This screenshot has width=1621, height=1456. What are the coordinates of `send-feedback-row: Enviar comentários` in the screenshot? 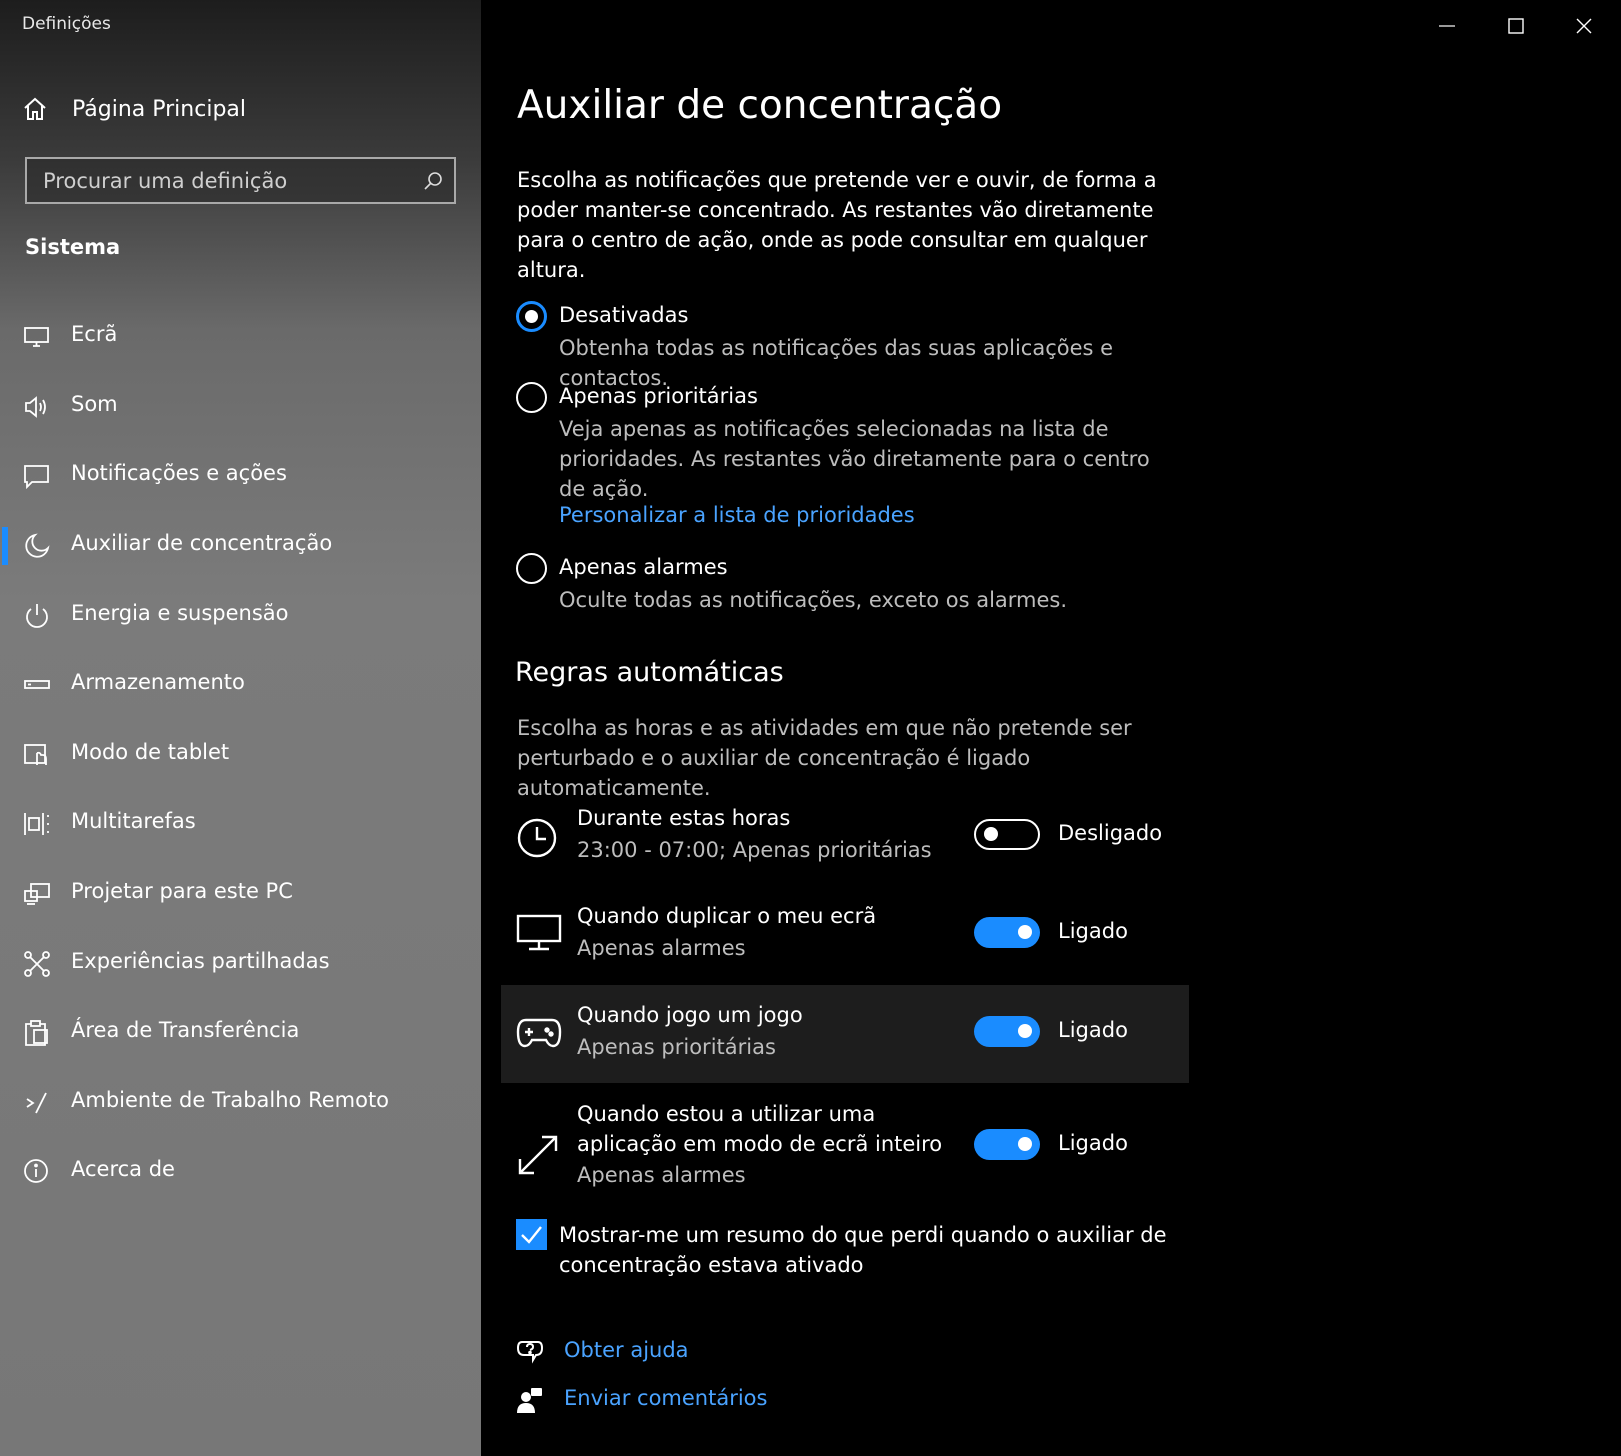 It's located at (641, 1402).